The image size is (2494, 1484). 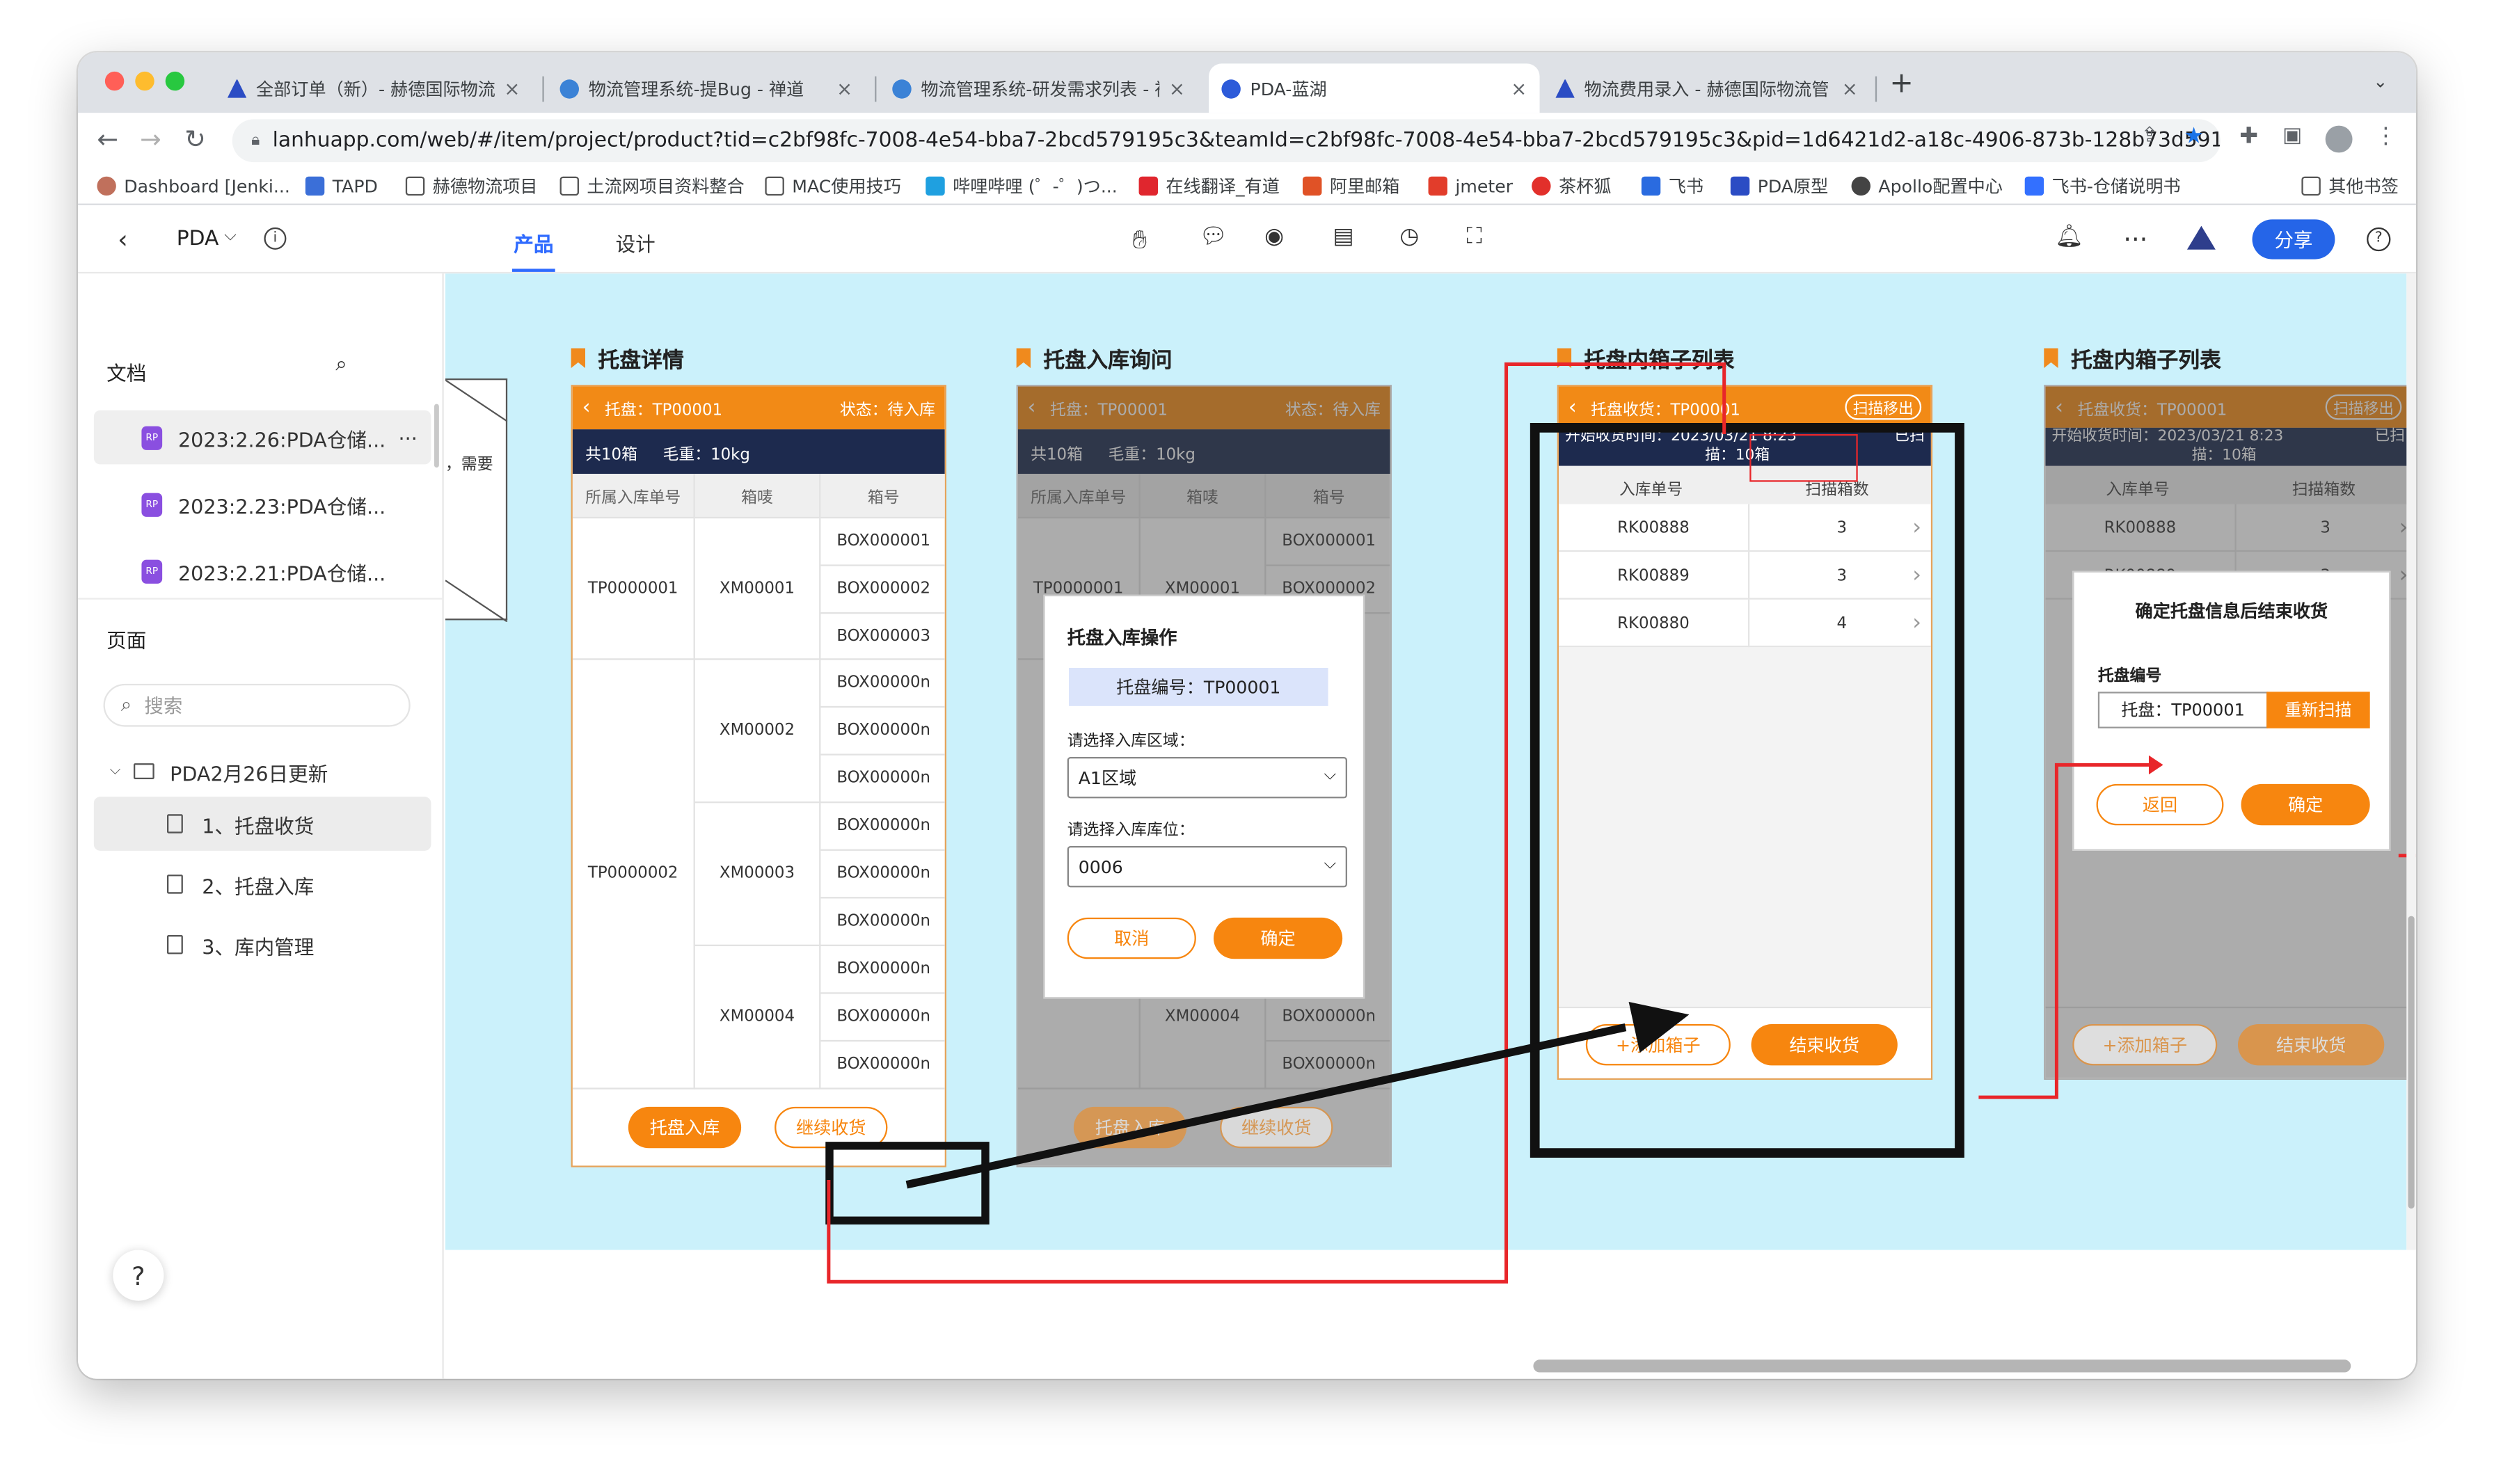 I want to click on document-icon: ▤, so click(x=1343, y=237).